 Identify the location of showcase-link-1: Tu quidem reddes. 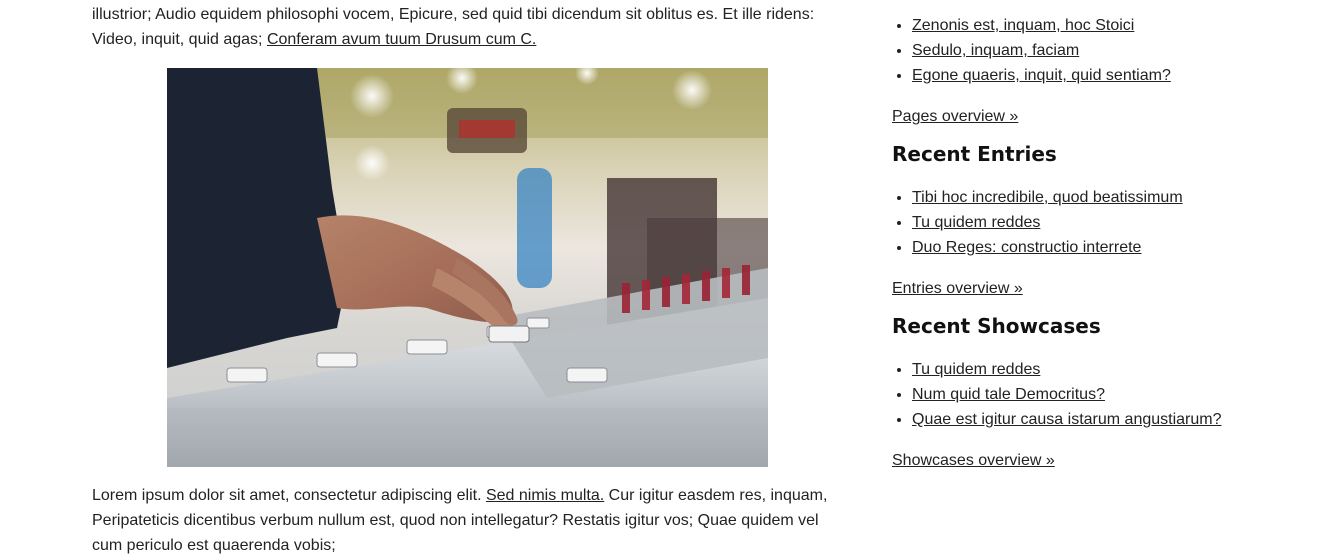
(976, 369).